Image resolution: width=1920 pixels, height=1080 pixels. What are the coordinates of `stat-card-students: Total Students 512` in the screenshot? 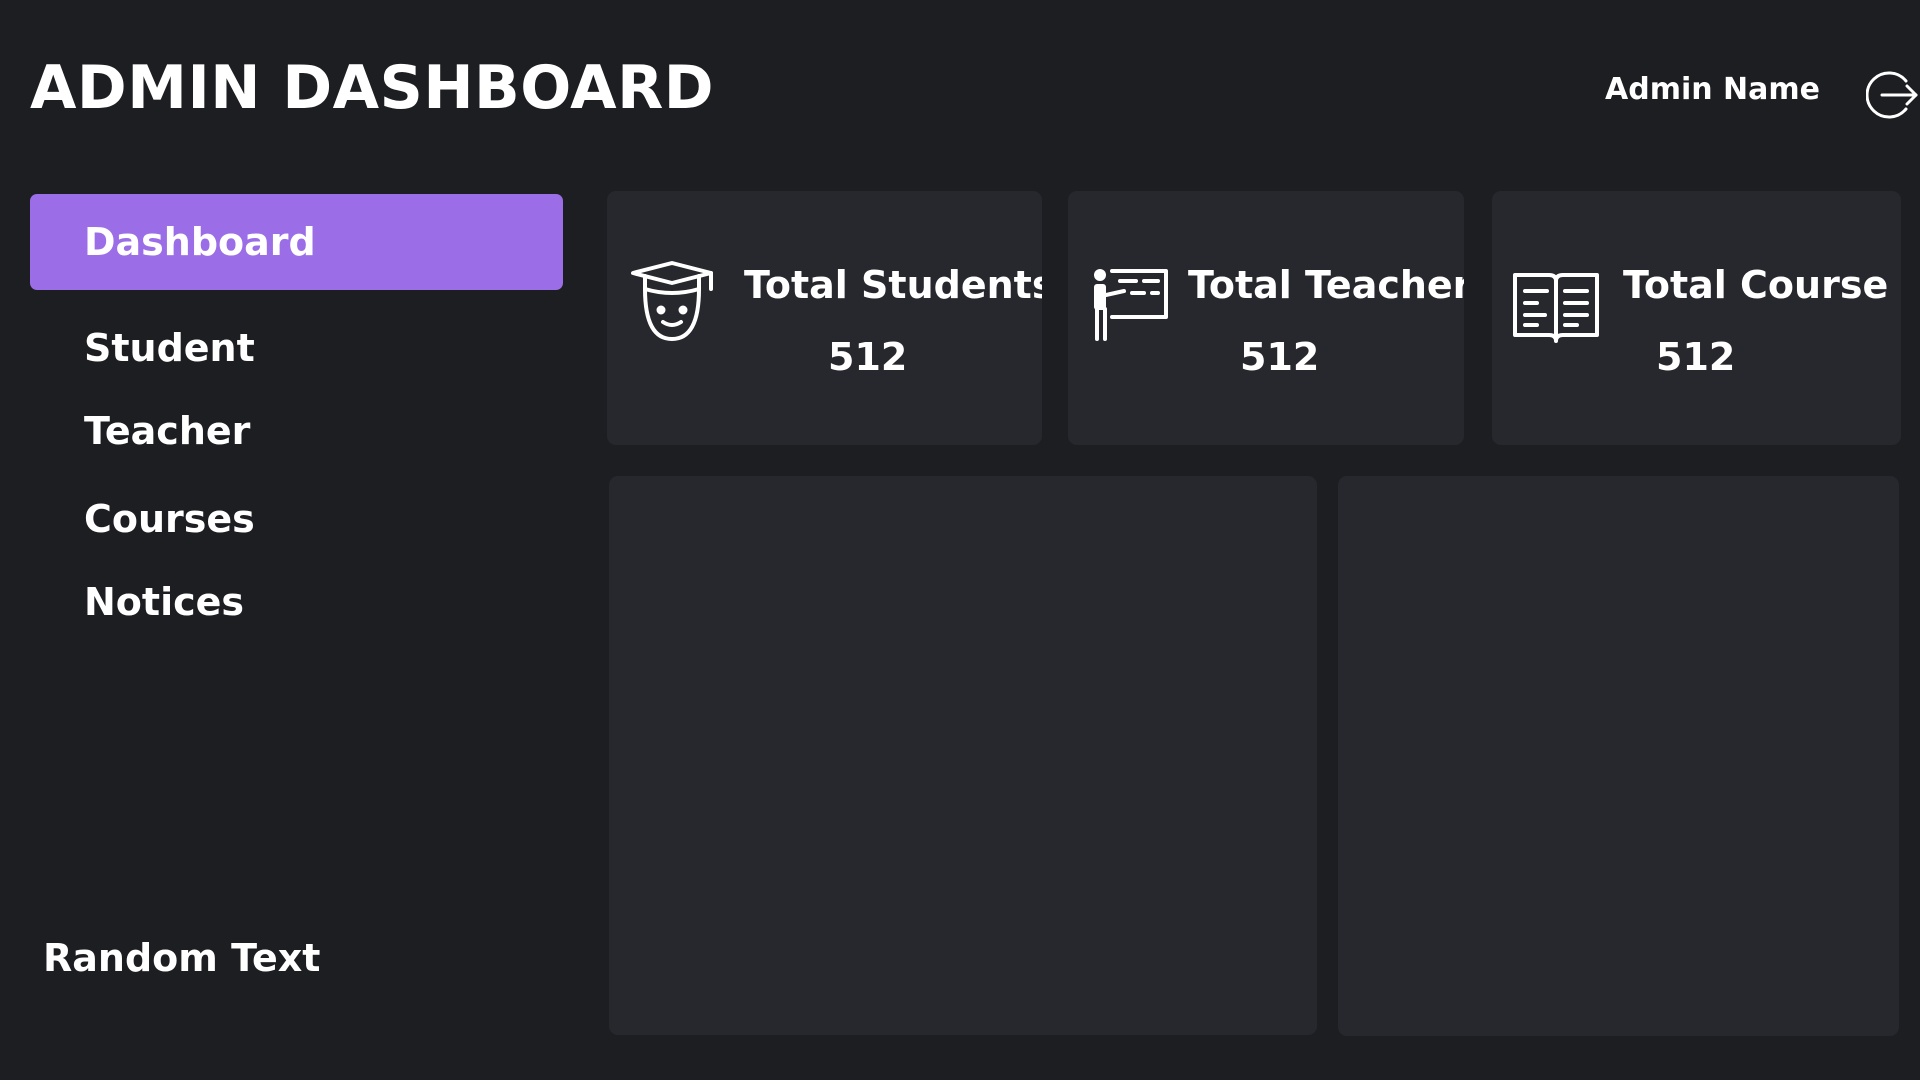 It's located at (824, 318).